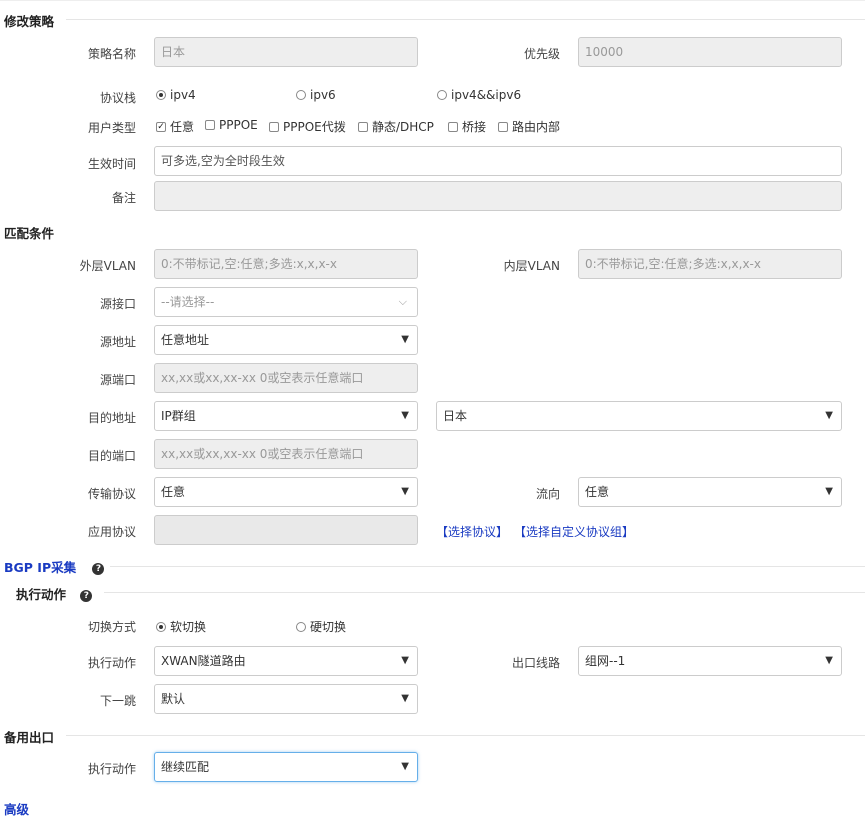 Image resolution: width=865 pixels, height=818 pixels. Describe the element at coordinates (111, 456) in the screenshot. I see `dst-port-label: 目的端口` at that location.